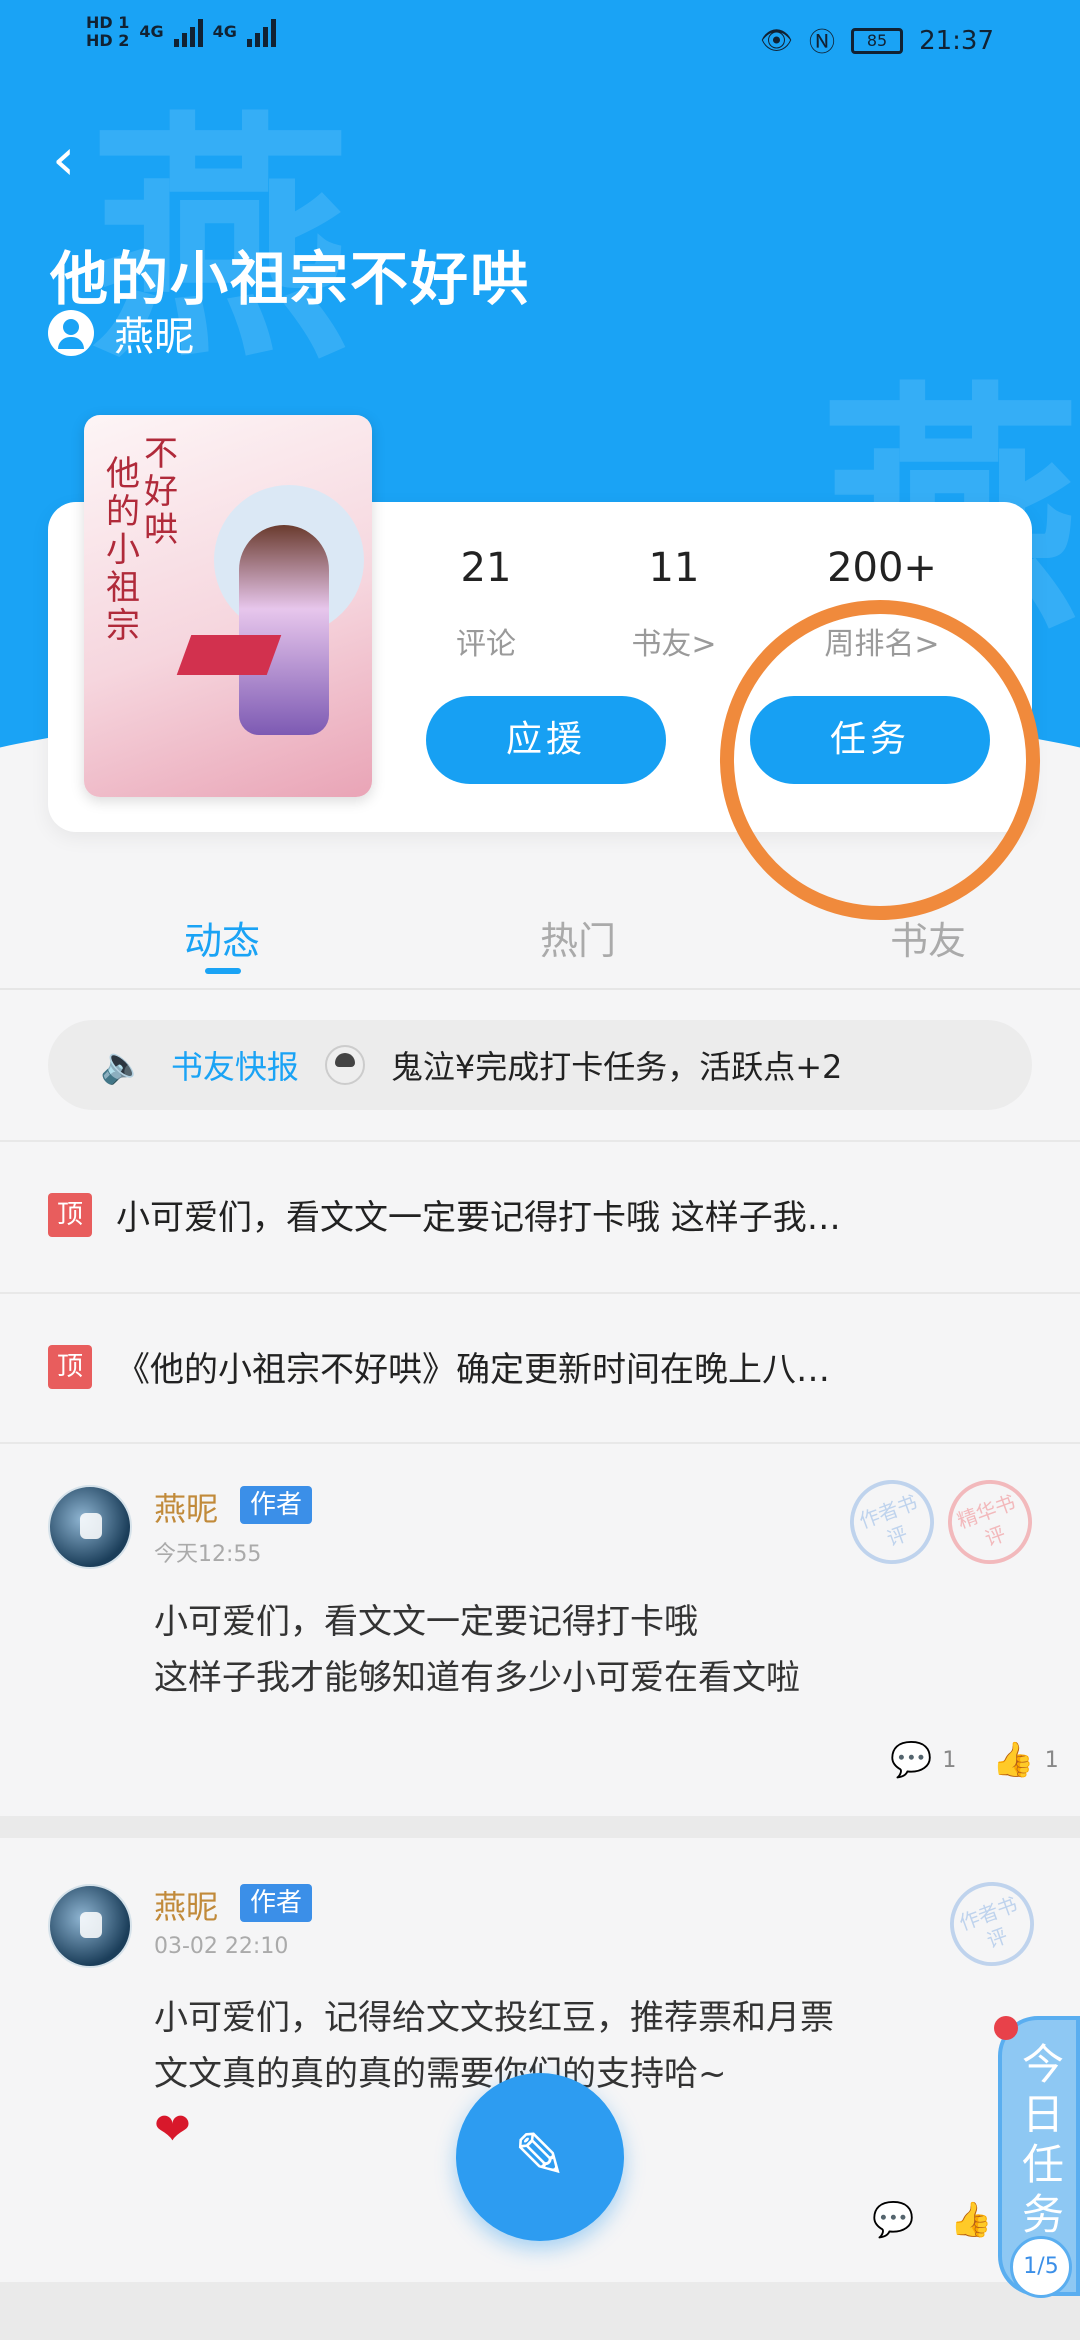 The image size is (1080, 2340). Describe the element at coordinates (71, 333) in the screenshot. I see `user-icon` at that location.